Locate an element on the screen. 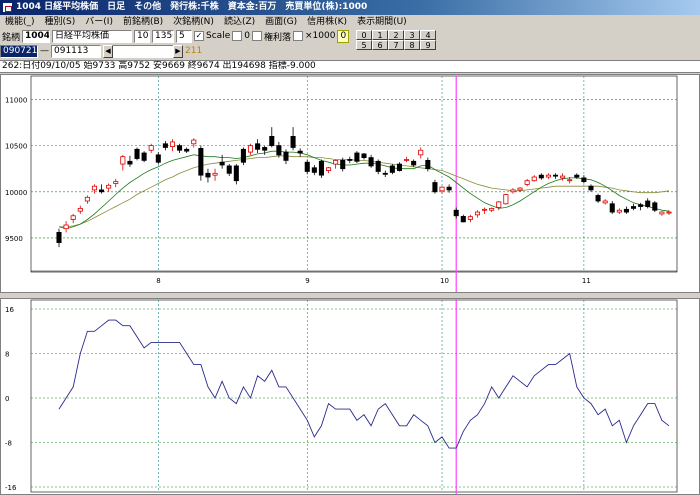 Image resolution: width=700 pixels, height=495 pixels. key-8: 8 is located at coordinates (412, 45).